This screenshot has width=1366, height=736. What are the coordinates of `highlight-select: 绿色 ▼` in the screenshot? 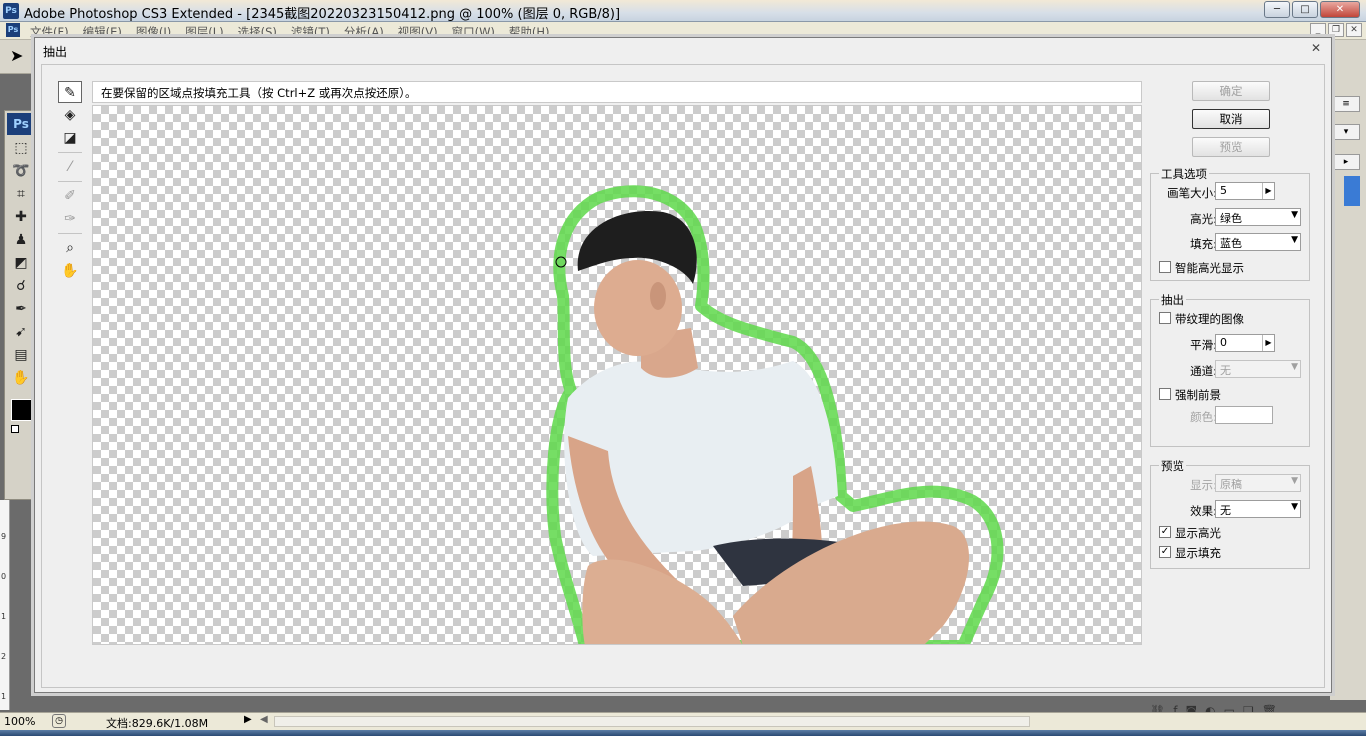 It's located at (1258, 217).